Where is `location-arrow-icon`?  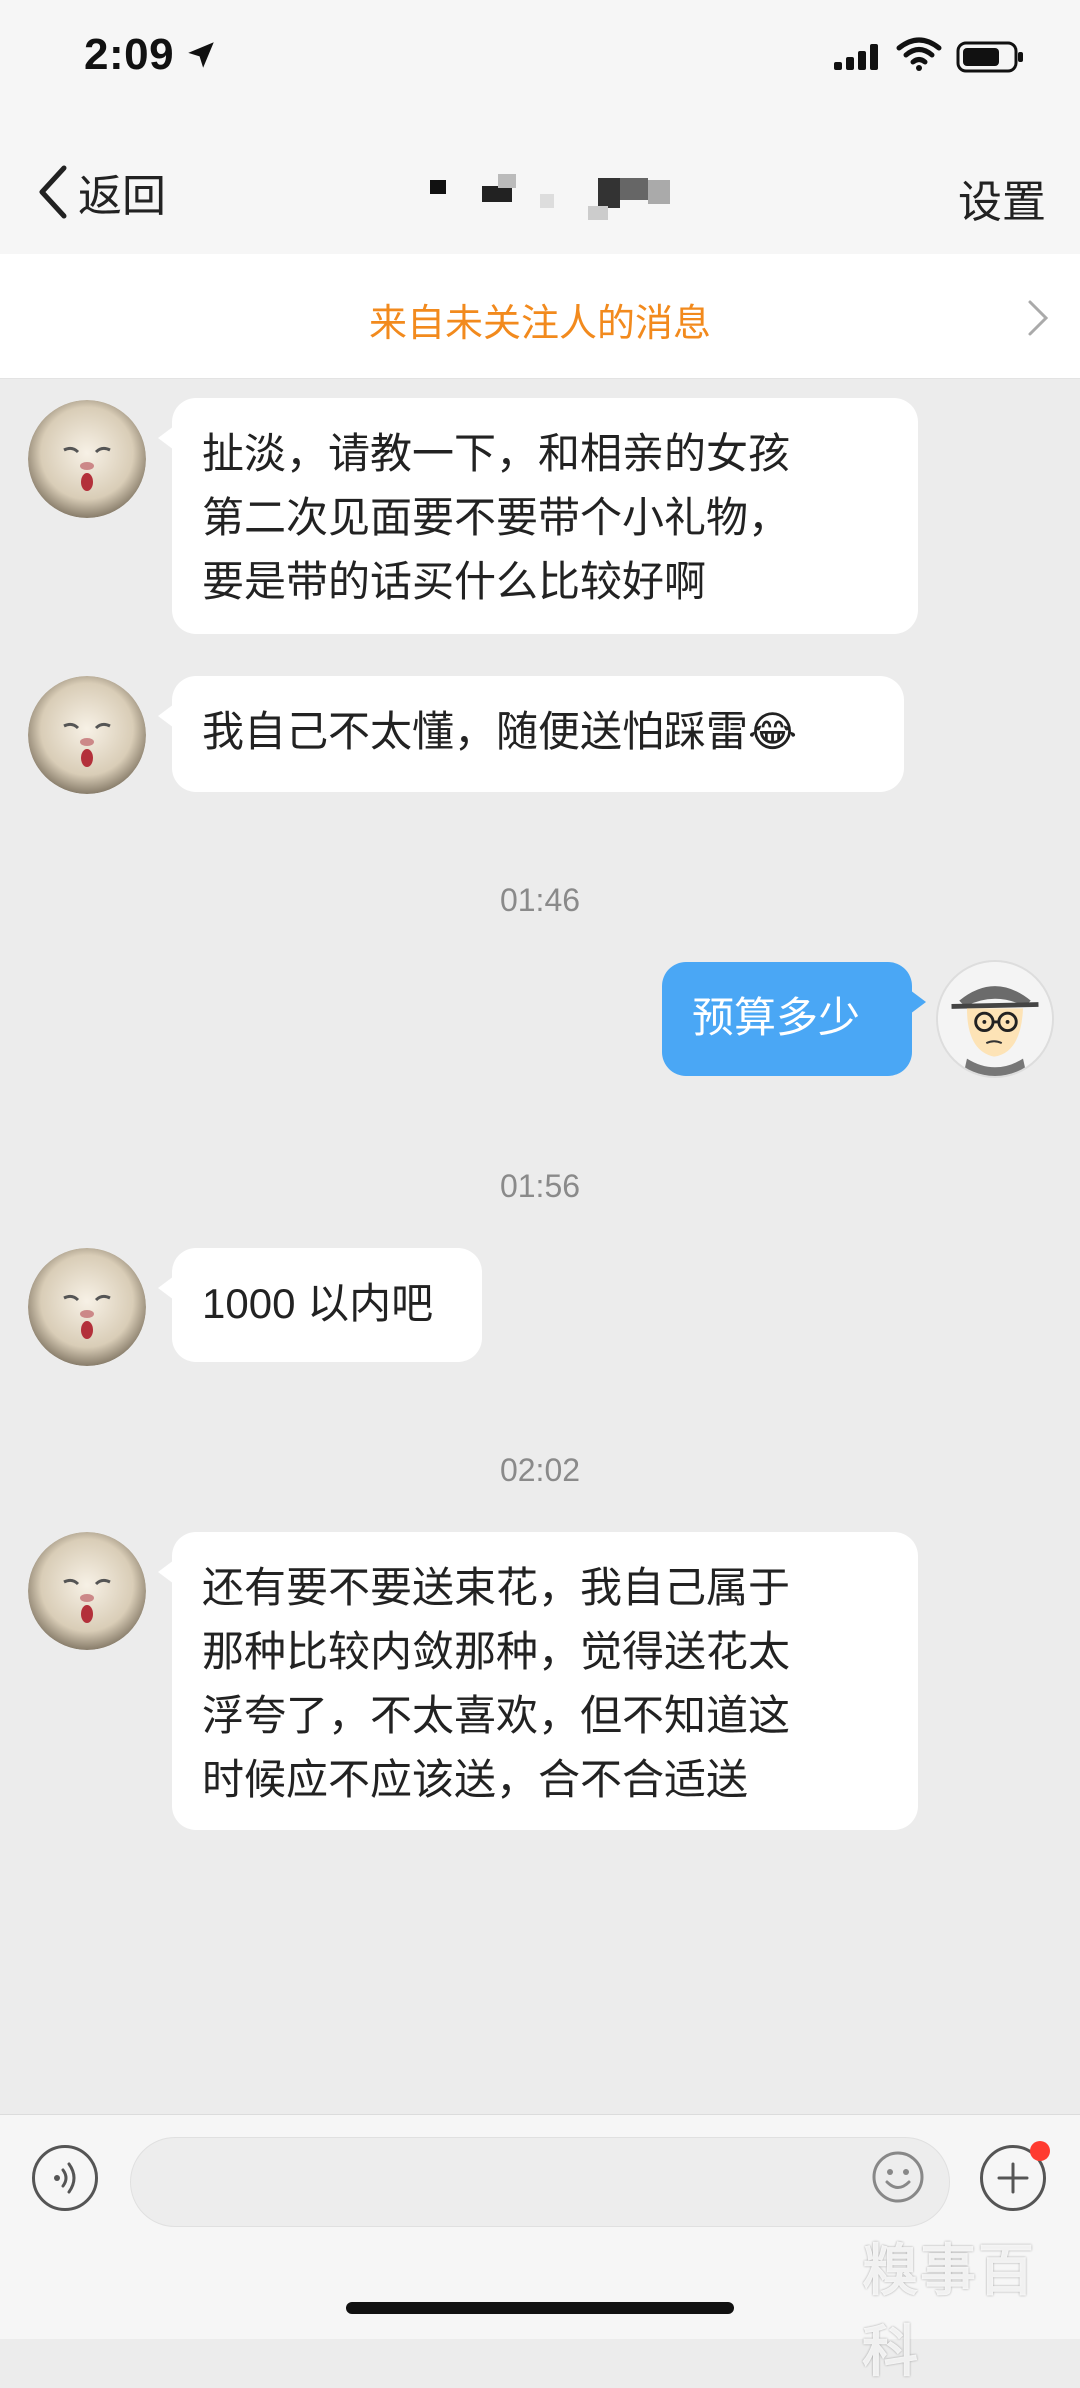
location-arrow-icon is located at coordinates (201, 55).